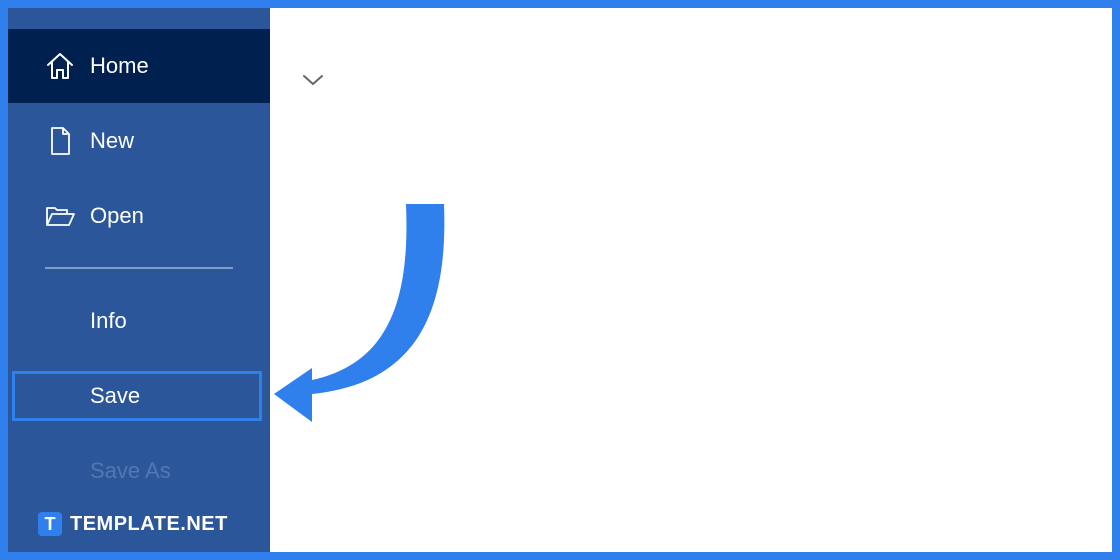  Describe the element at coordinates (60, 66) in the screenshot. I see `home-icon` at that location.